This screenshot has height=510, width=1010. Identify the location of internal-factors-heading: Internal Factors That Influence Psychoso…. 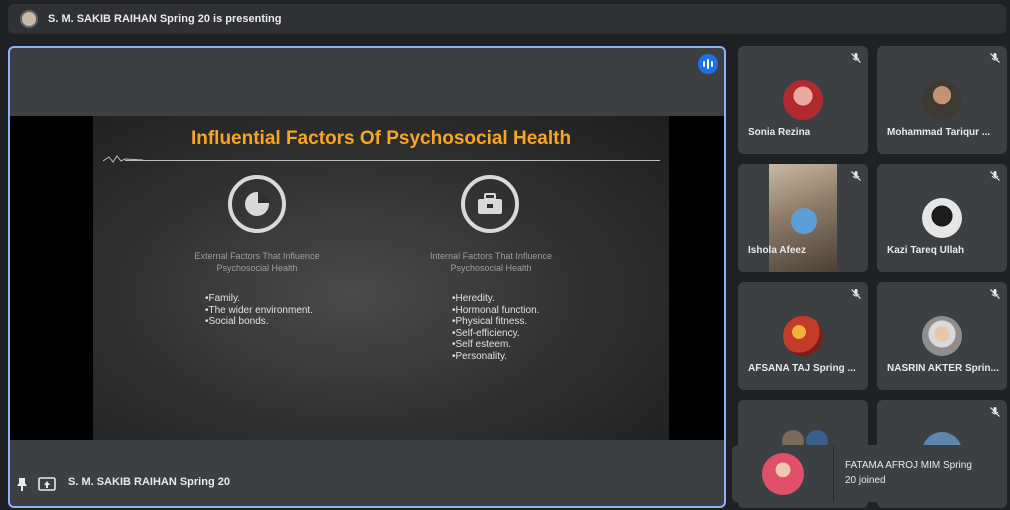
(491, 262).